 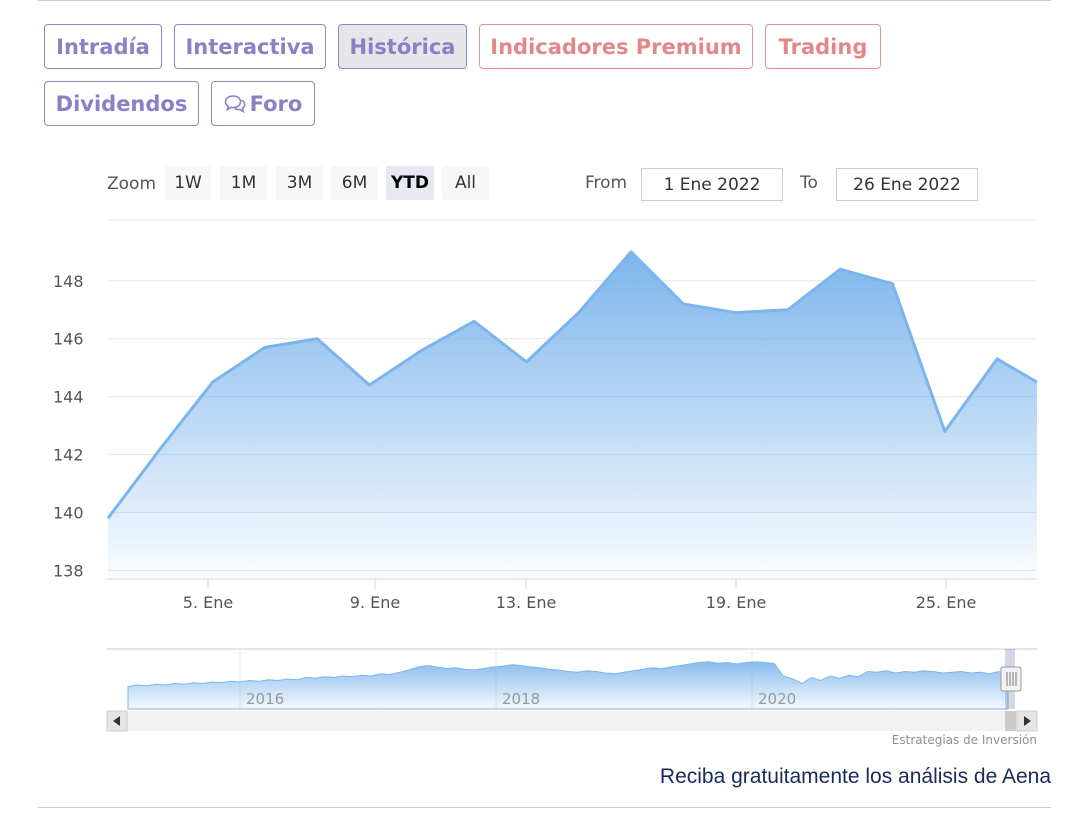 What do you see at coordinates (68, 512) in the screenshot?
I see `y-tick-label: 140` at bounding box center [68, 512].